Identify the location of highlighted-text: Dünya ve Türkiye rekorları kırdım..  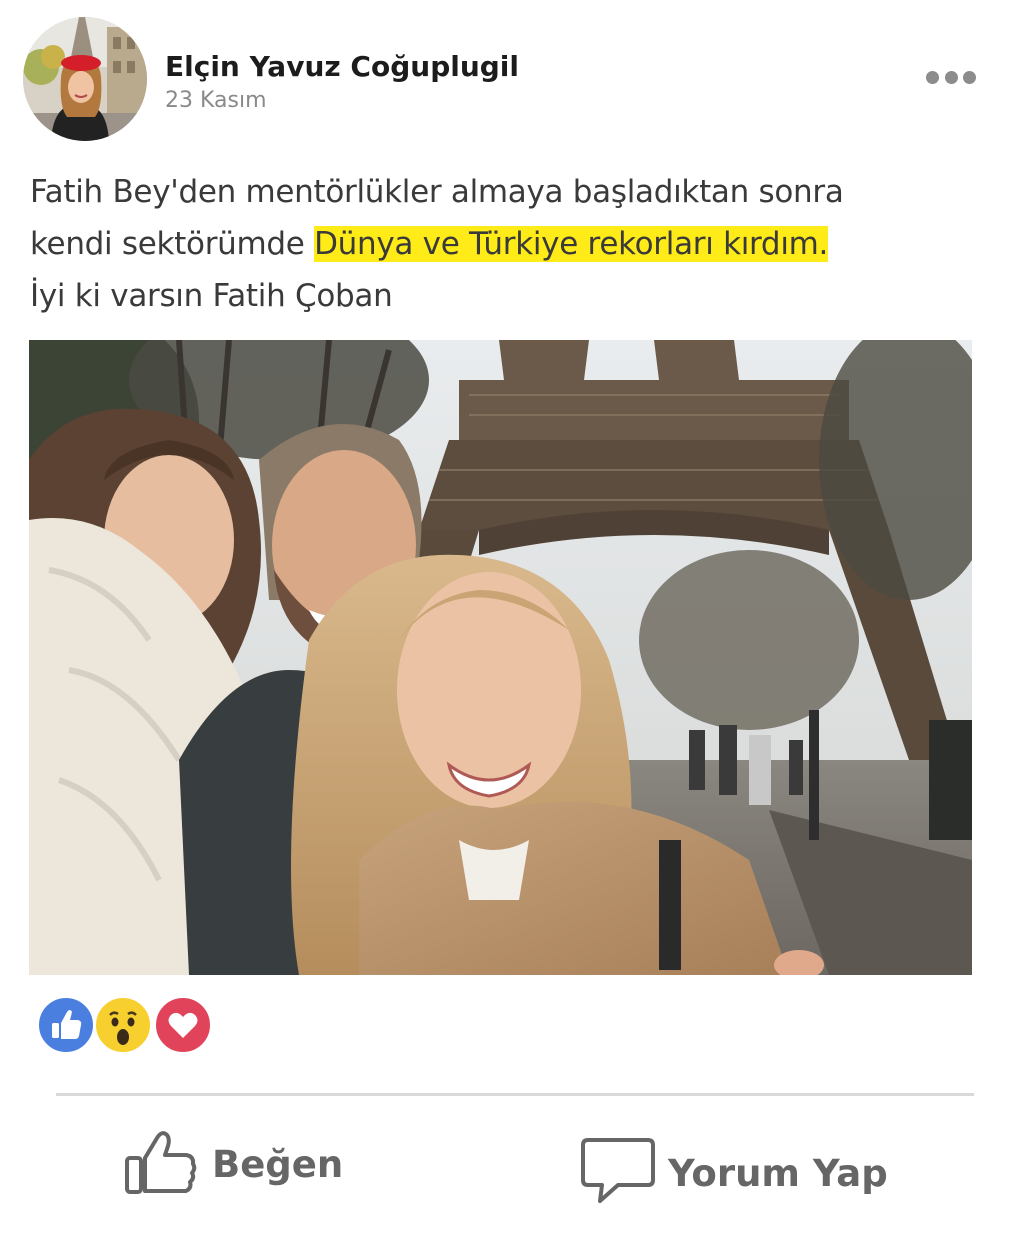
(571, 244).